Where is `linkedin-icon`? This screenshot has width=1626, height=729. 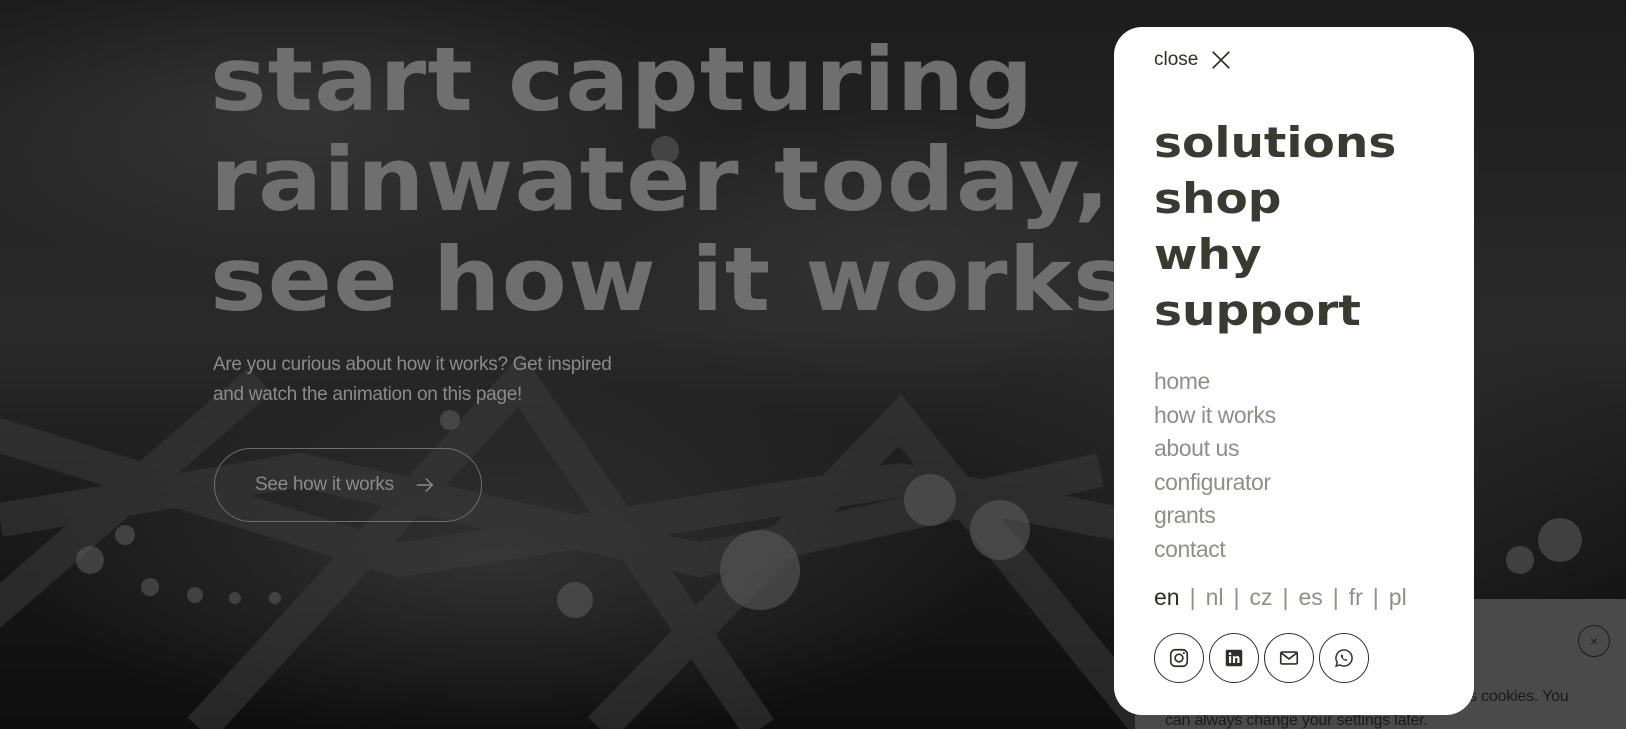 linkedin-icon is located at coordinates (1234, 658).